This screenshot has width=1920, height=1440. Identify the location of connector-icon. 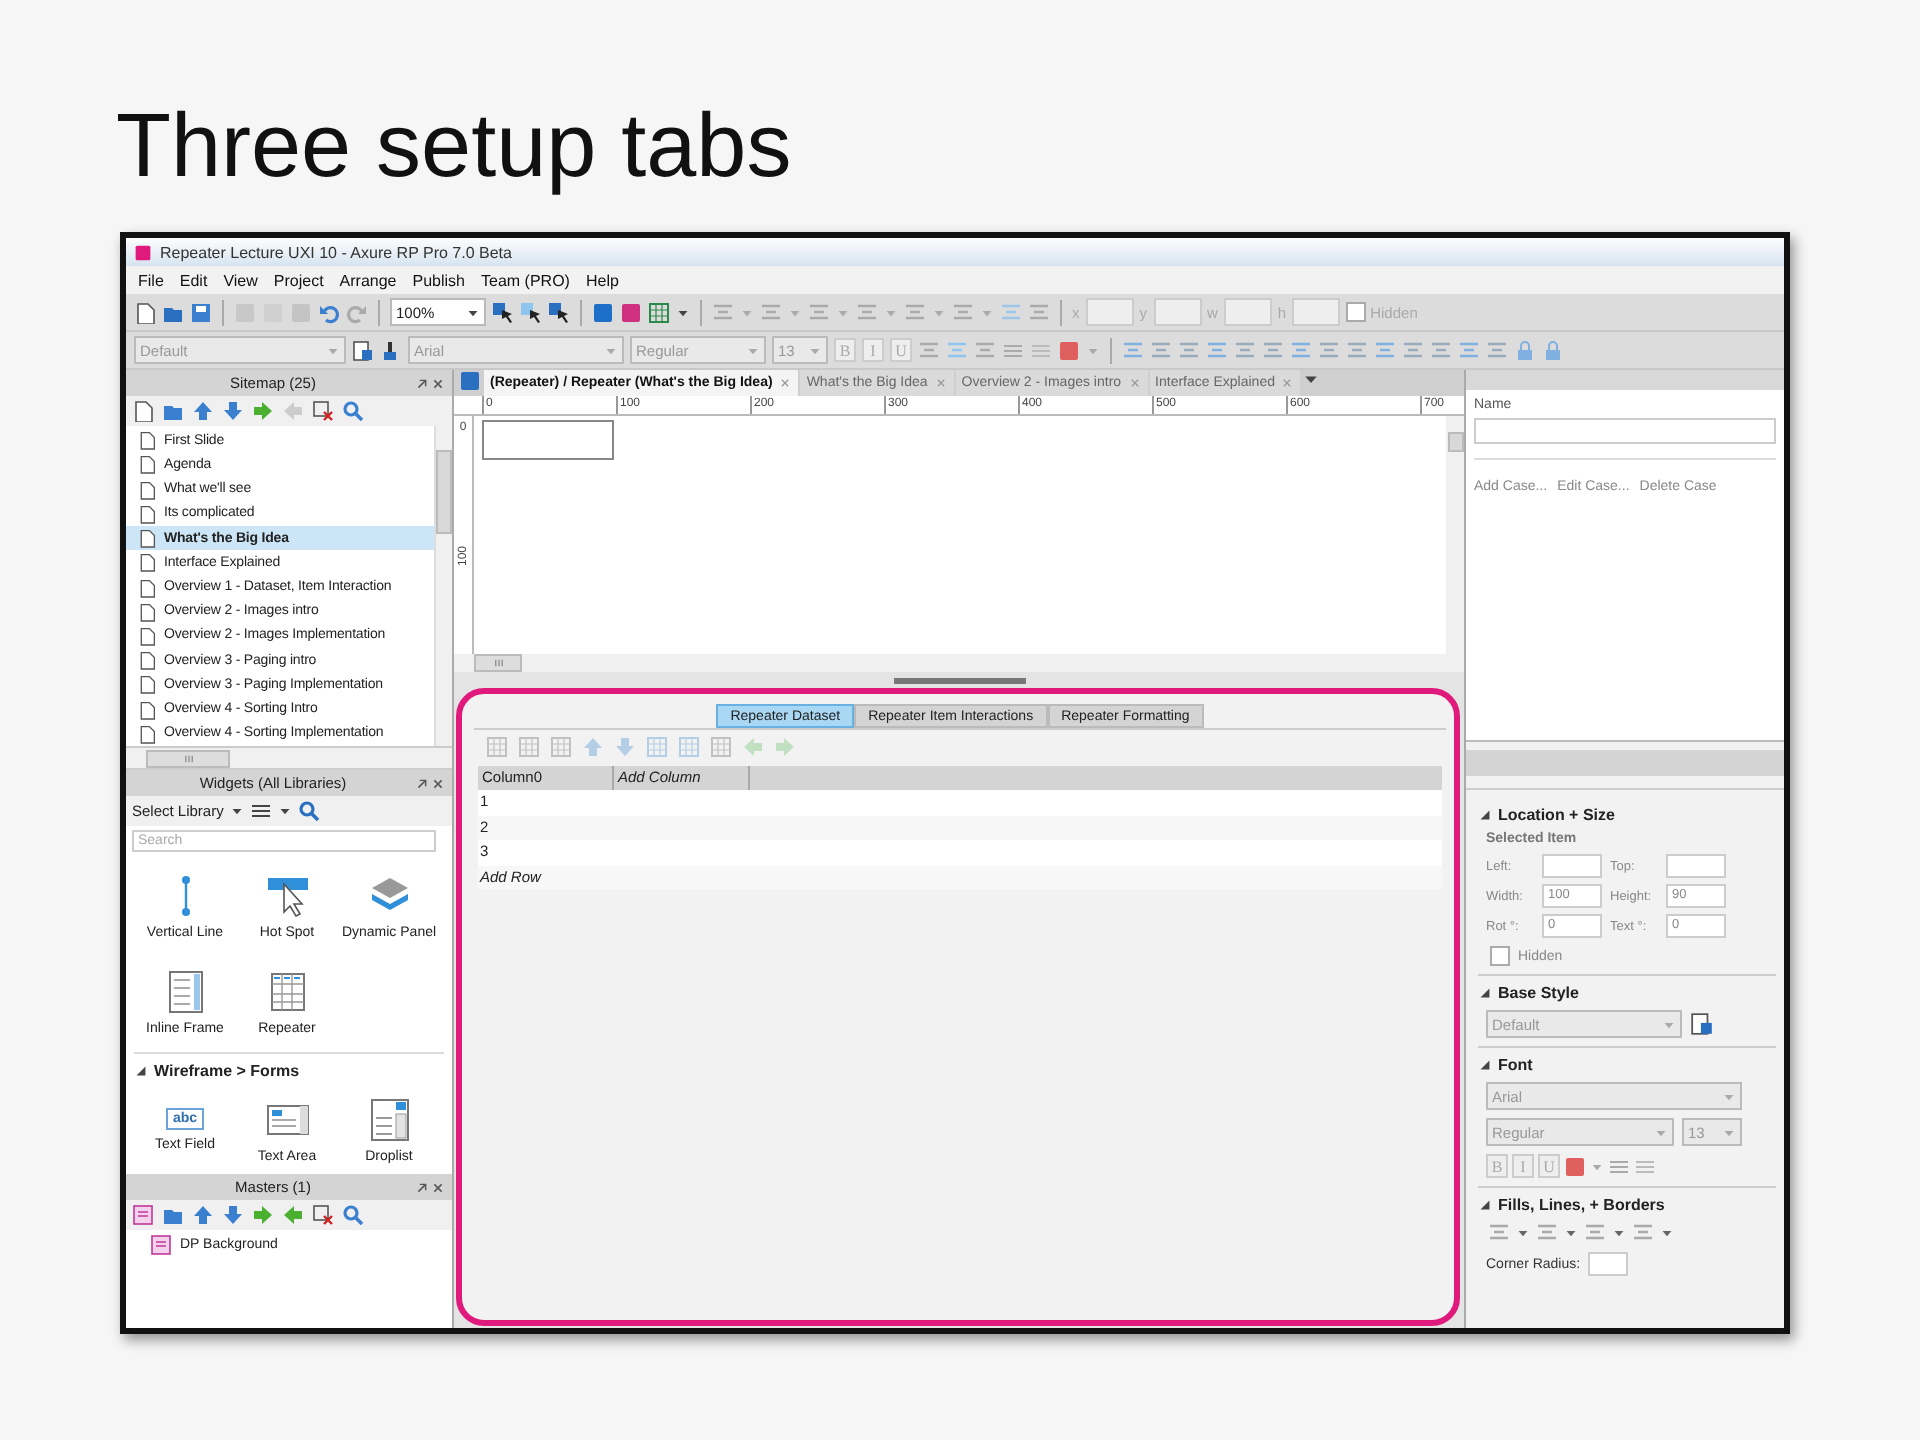
(559, 312).